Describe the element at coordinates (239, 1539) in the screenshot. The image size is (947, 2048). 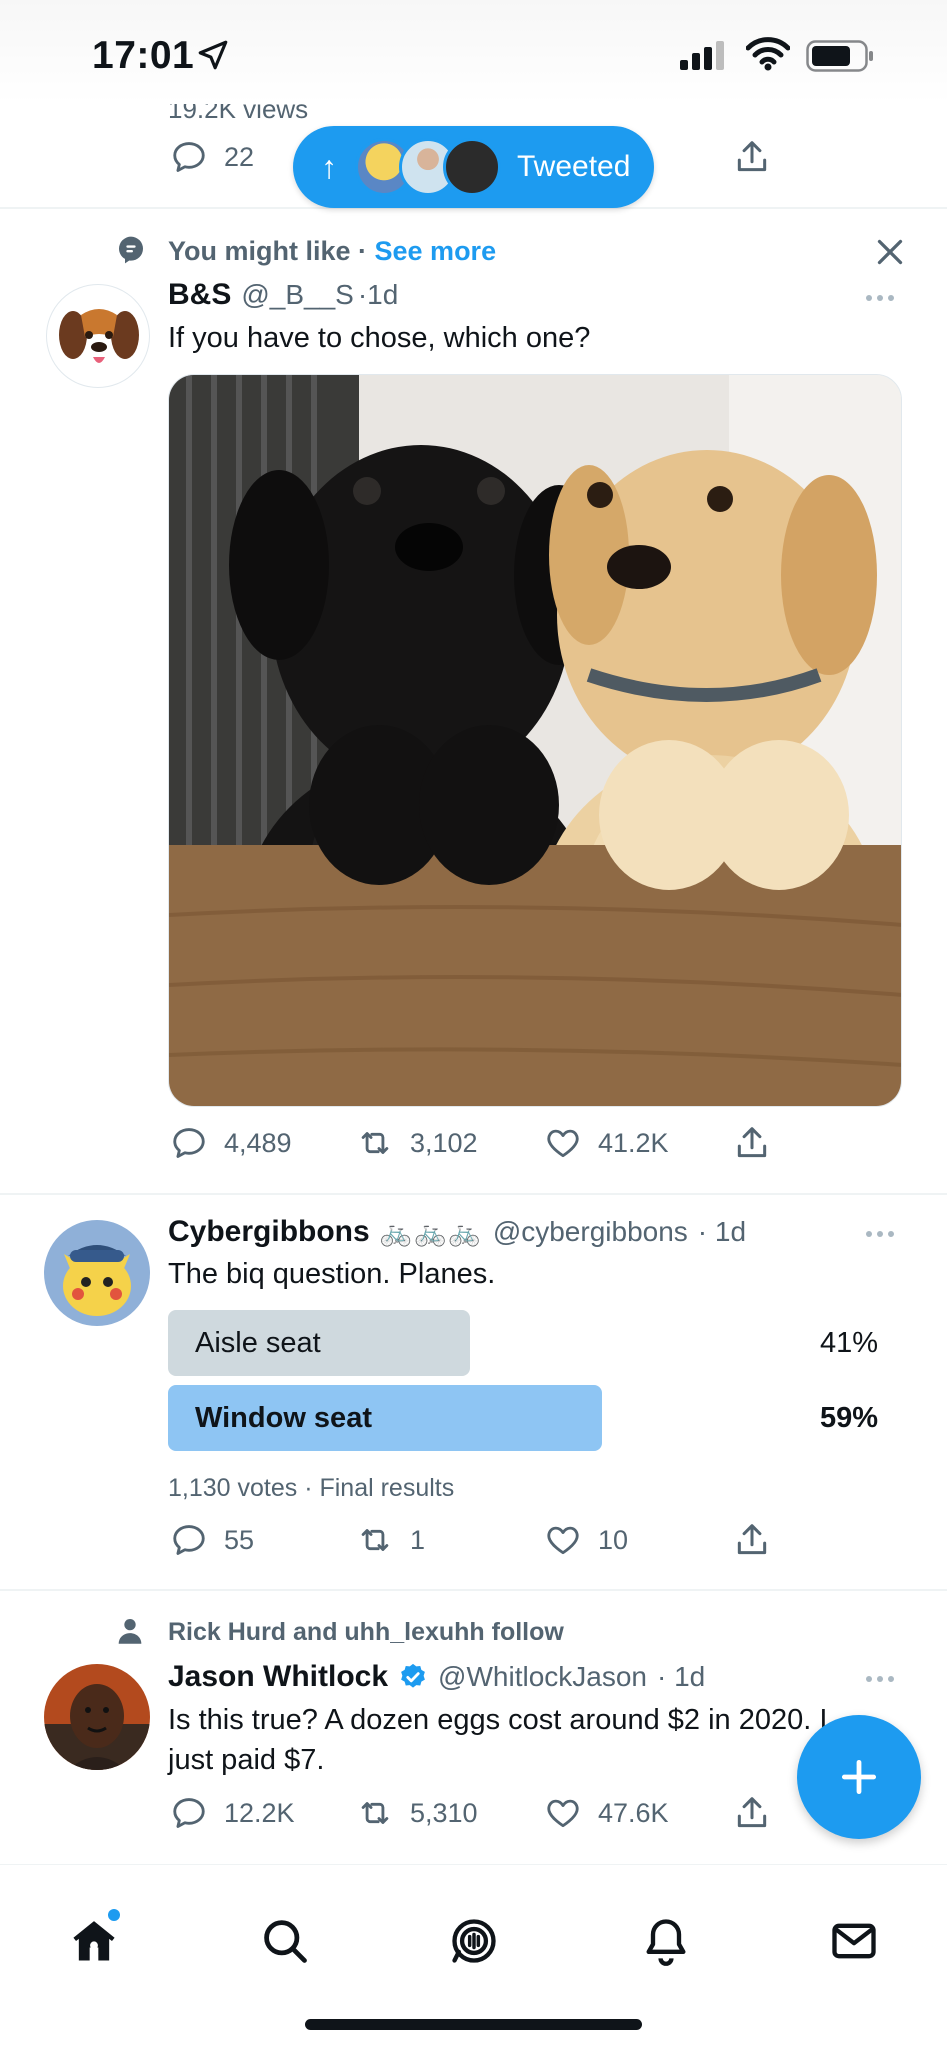
I see `reply-count: 55` at that location.